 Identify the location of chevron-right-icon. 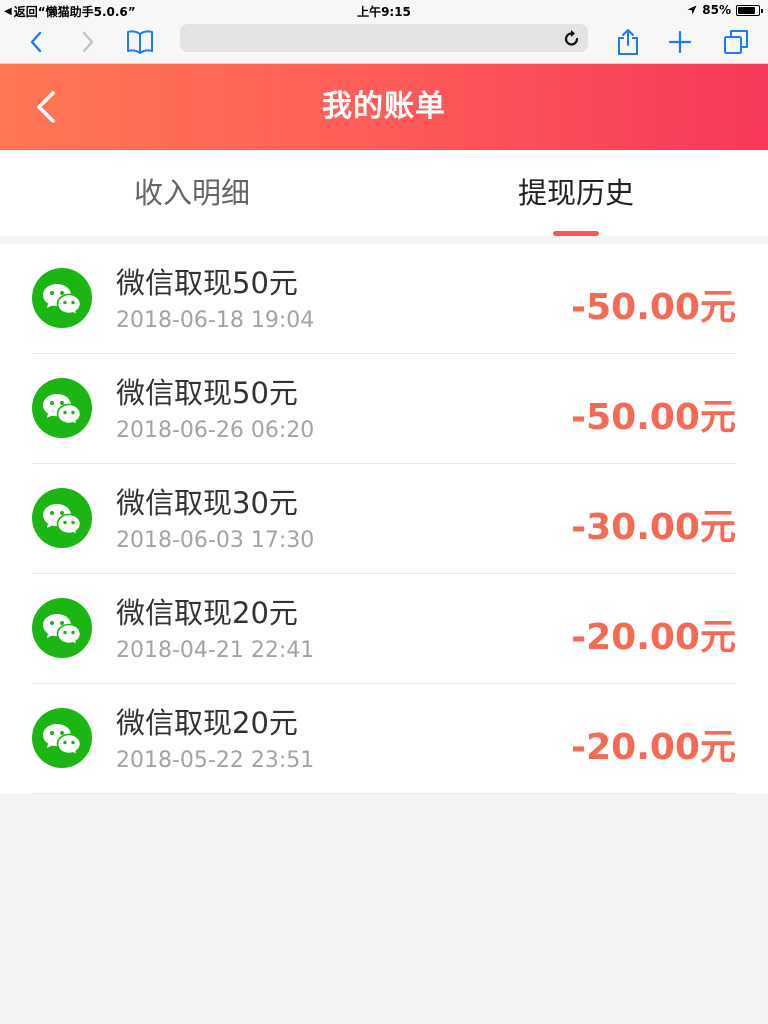
(88, 42).